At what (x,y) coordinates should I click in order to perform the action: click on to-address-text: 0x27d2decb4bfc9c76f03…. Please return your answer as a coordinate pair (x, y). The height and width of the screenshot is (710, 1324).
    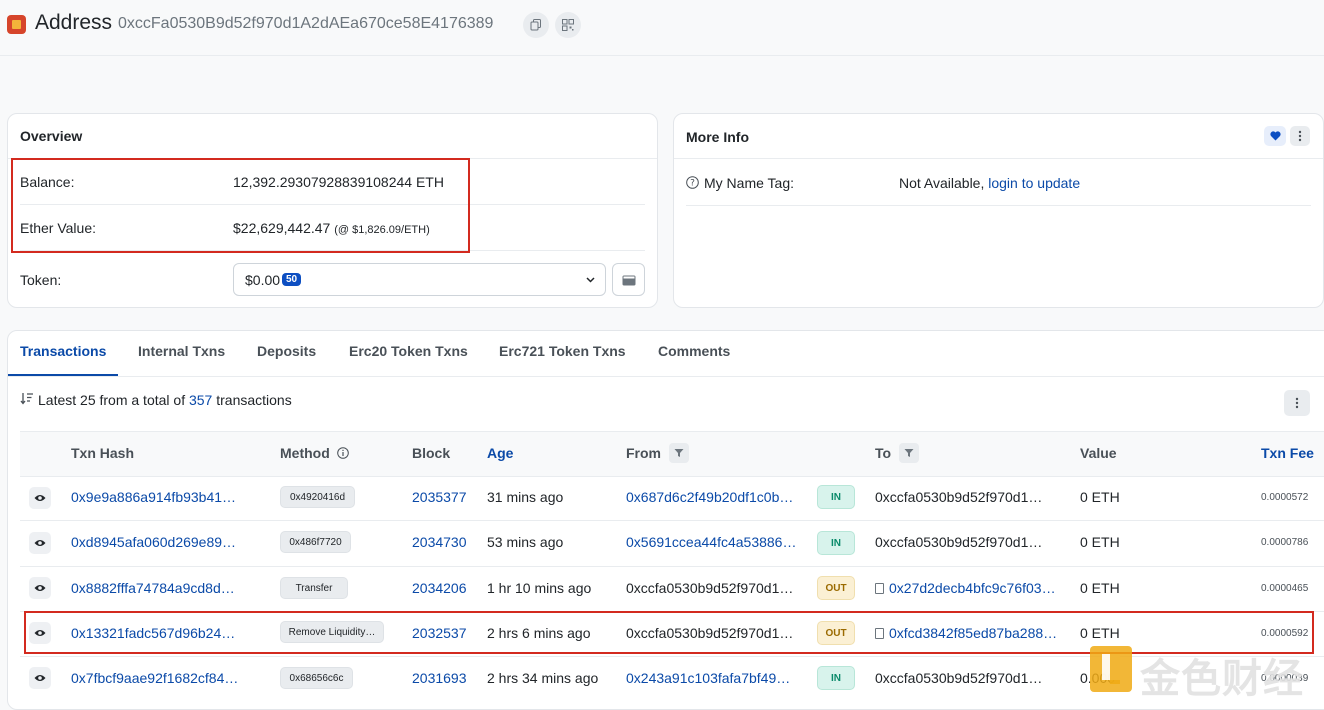
    Looking at the image, I should click on (972, 588).